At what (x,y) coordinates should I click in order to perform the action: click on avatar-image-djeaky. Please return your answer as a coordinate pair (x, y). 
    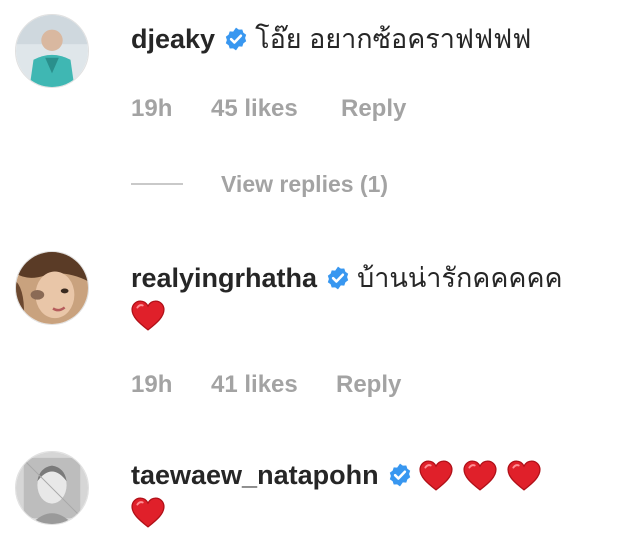
    Looking at the image, I should click on (52, 51).